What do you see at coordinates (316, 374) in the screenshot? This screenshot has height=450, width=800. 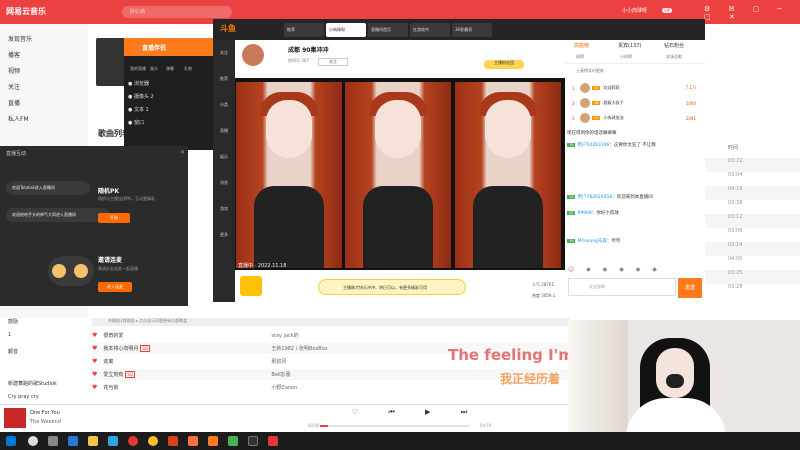 I see `song-artist: Bell彭蕾` at bounding box center [316, 374].